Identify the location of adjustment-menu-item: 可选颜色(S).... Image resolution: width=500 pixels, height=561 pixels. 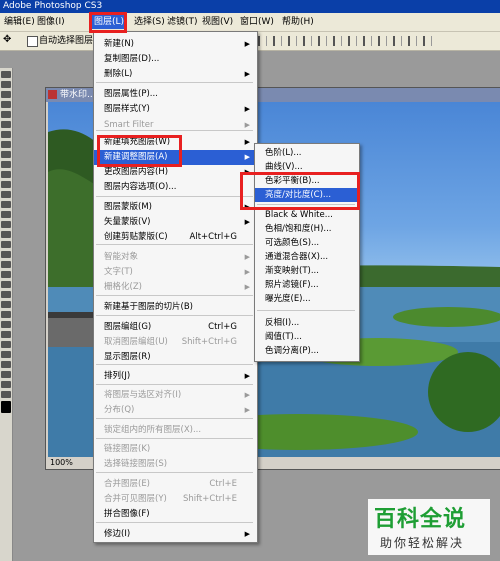
(306, 243).